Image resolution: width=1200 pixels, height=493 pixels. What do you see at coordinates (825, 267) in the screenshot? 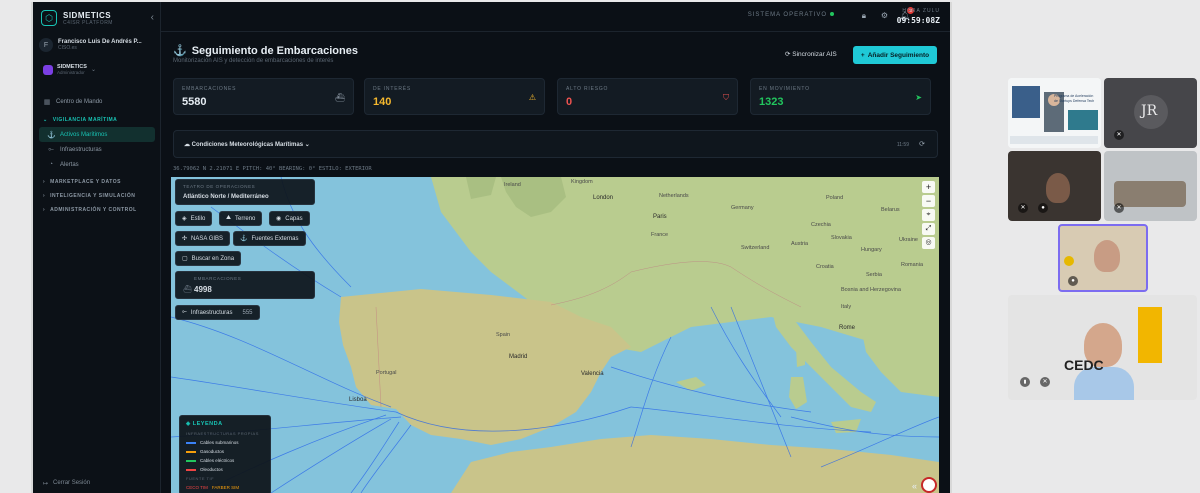
I see `map-label-croatia: Croatia` at bounding box center [825, 267].